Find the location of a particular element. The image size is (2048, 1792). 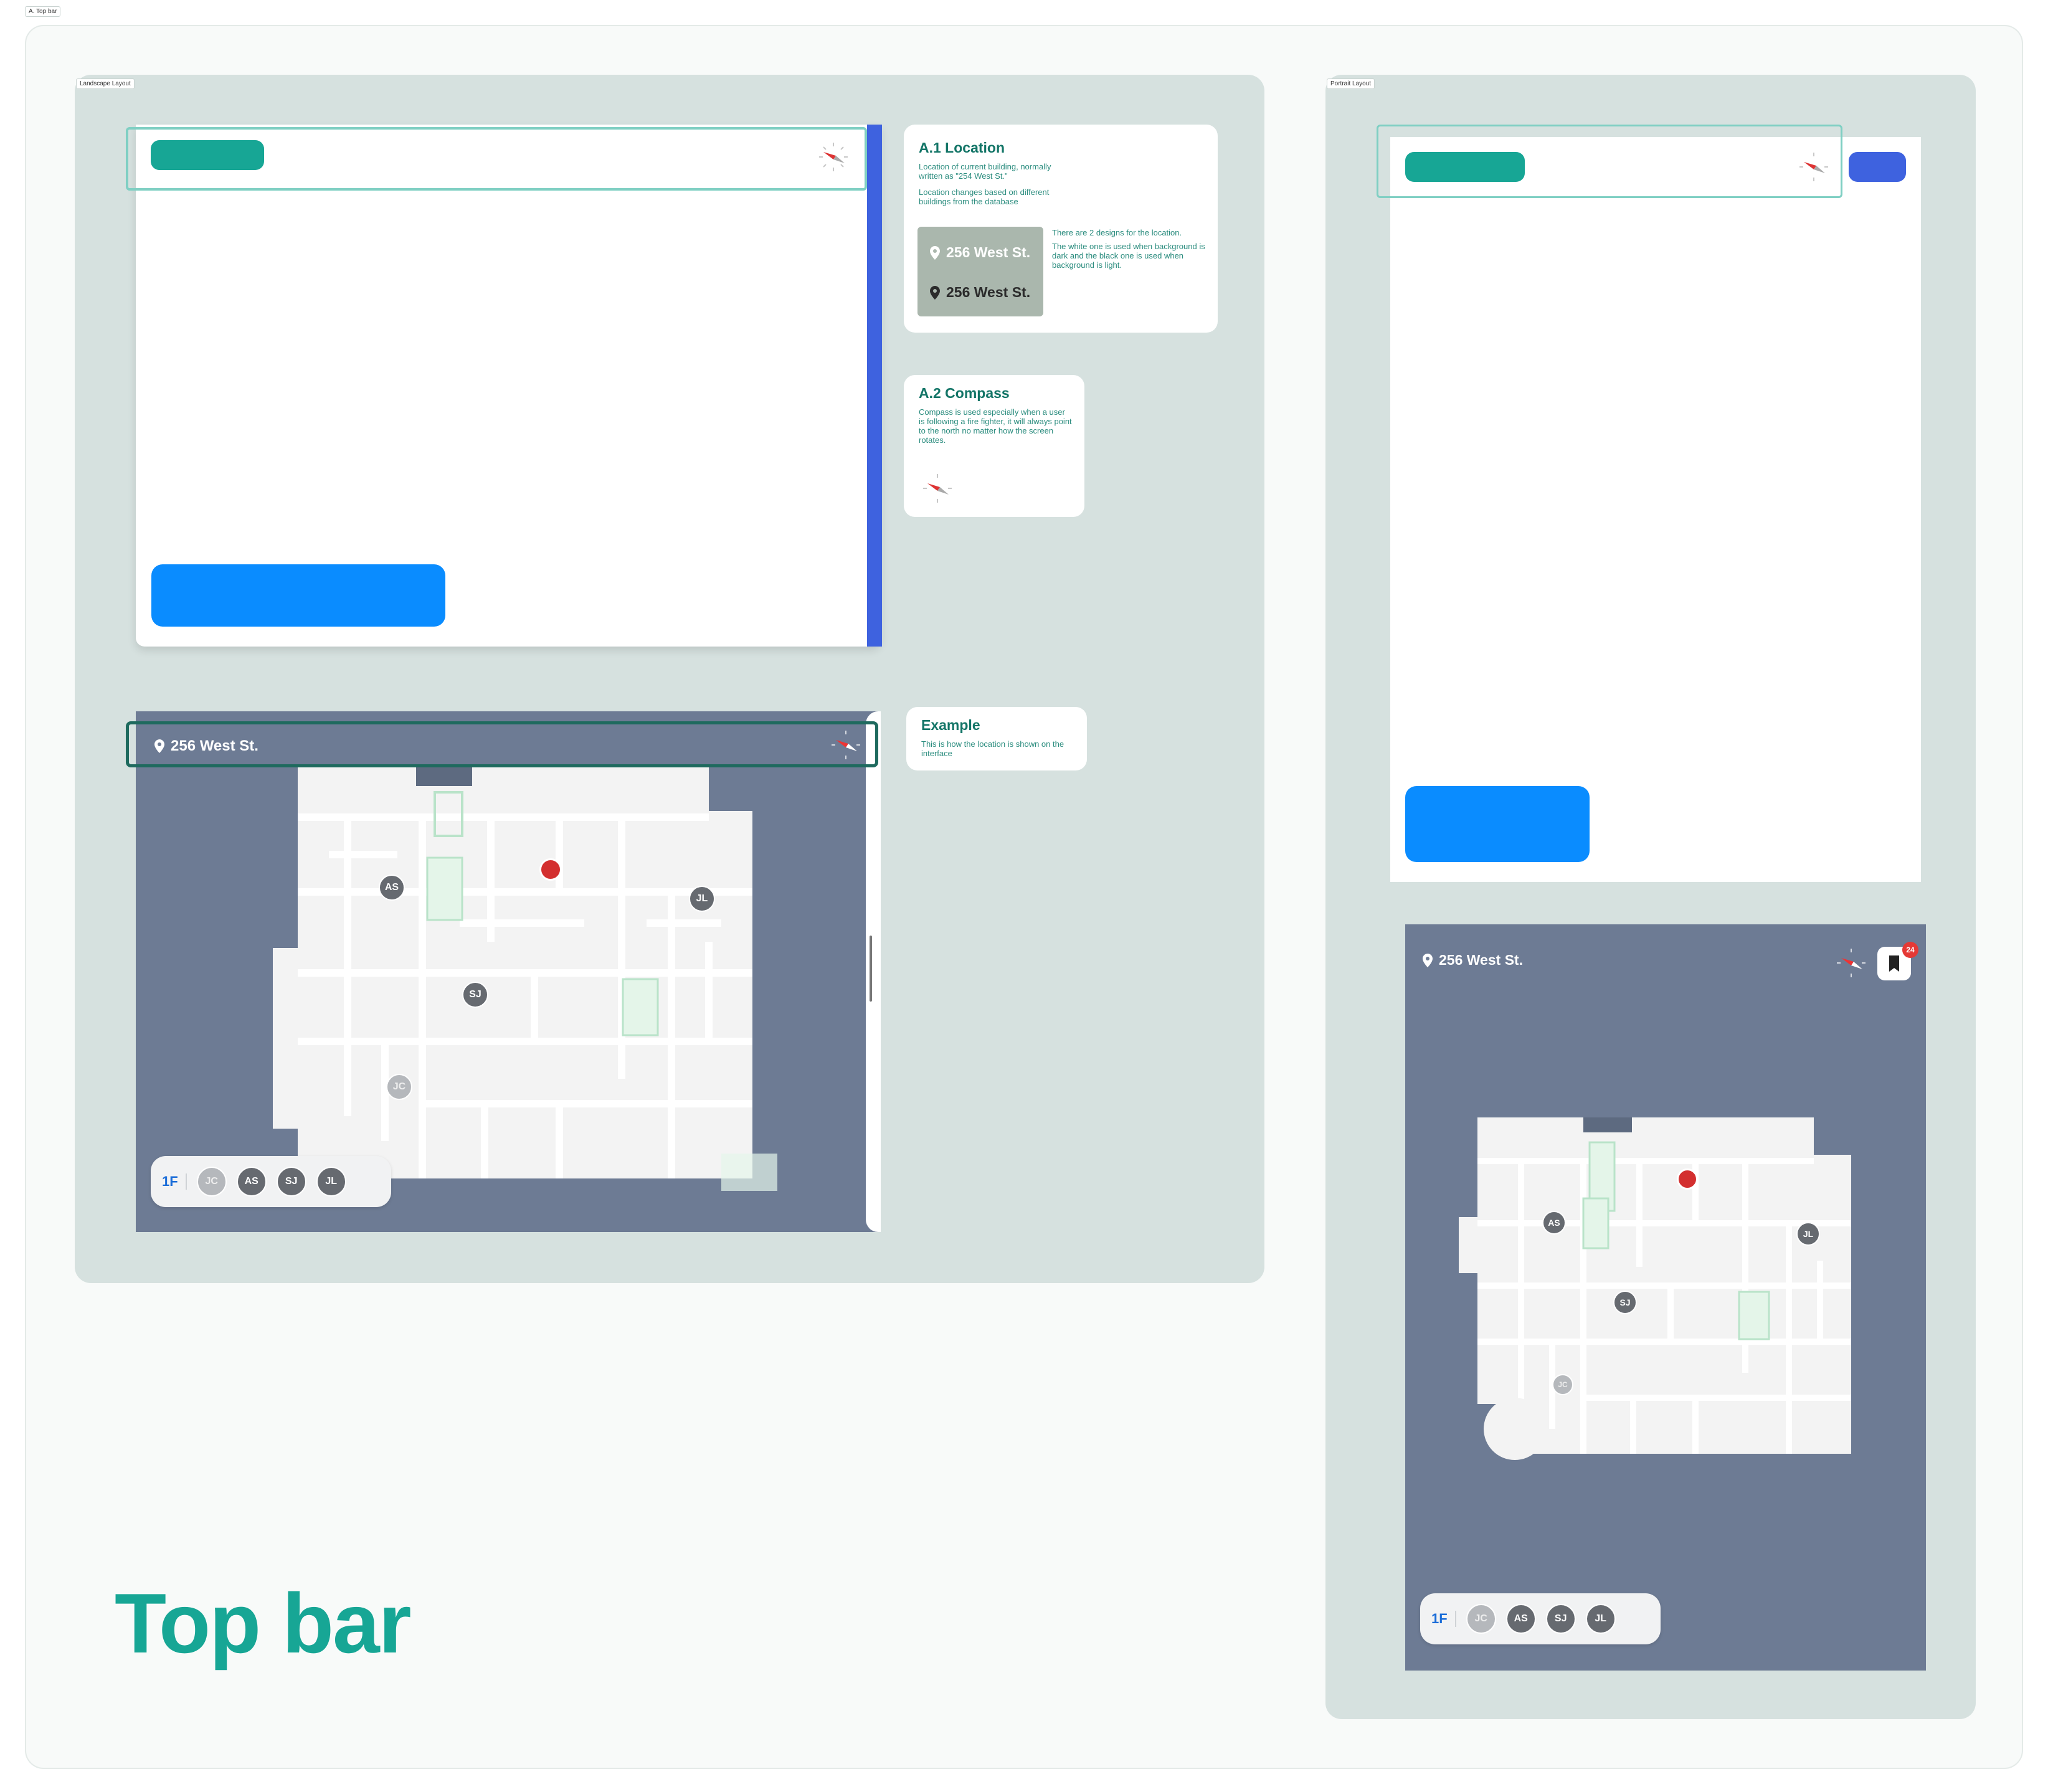

location-black-text: 256 West St. is located at coordinates (988, 292).